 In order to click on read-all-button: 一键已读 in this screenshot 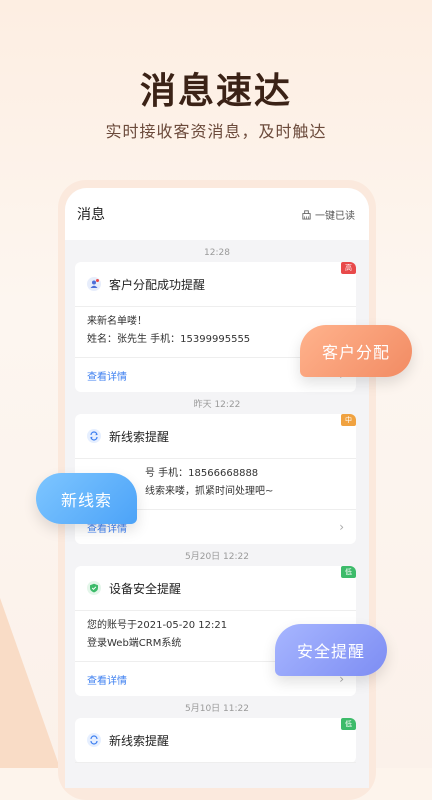, I will do `click(328, 214)`.